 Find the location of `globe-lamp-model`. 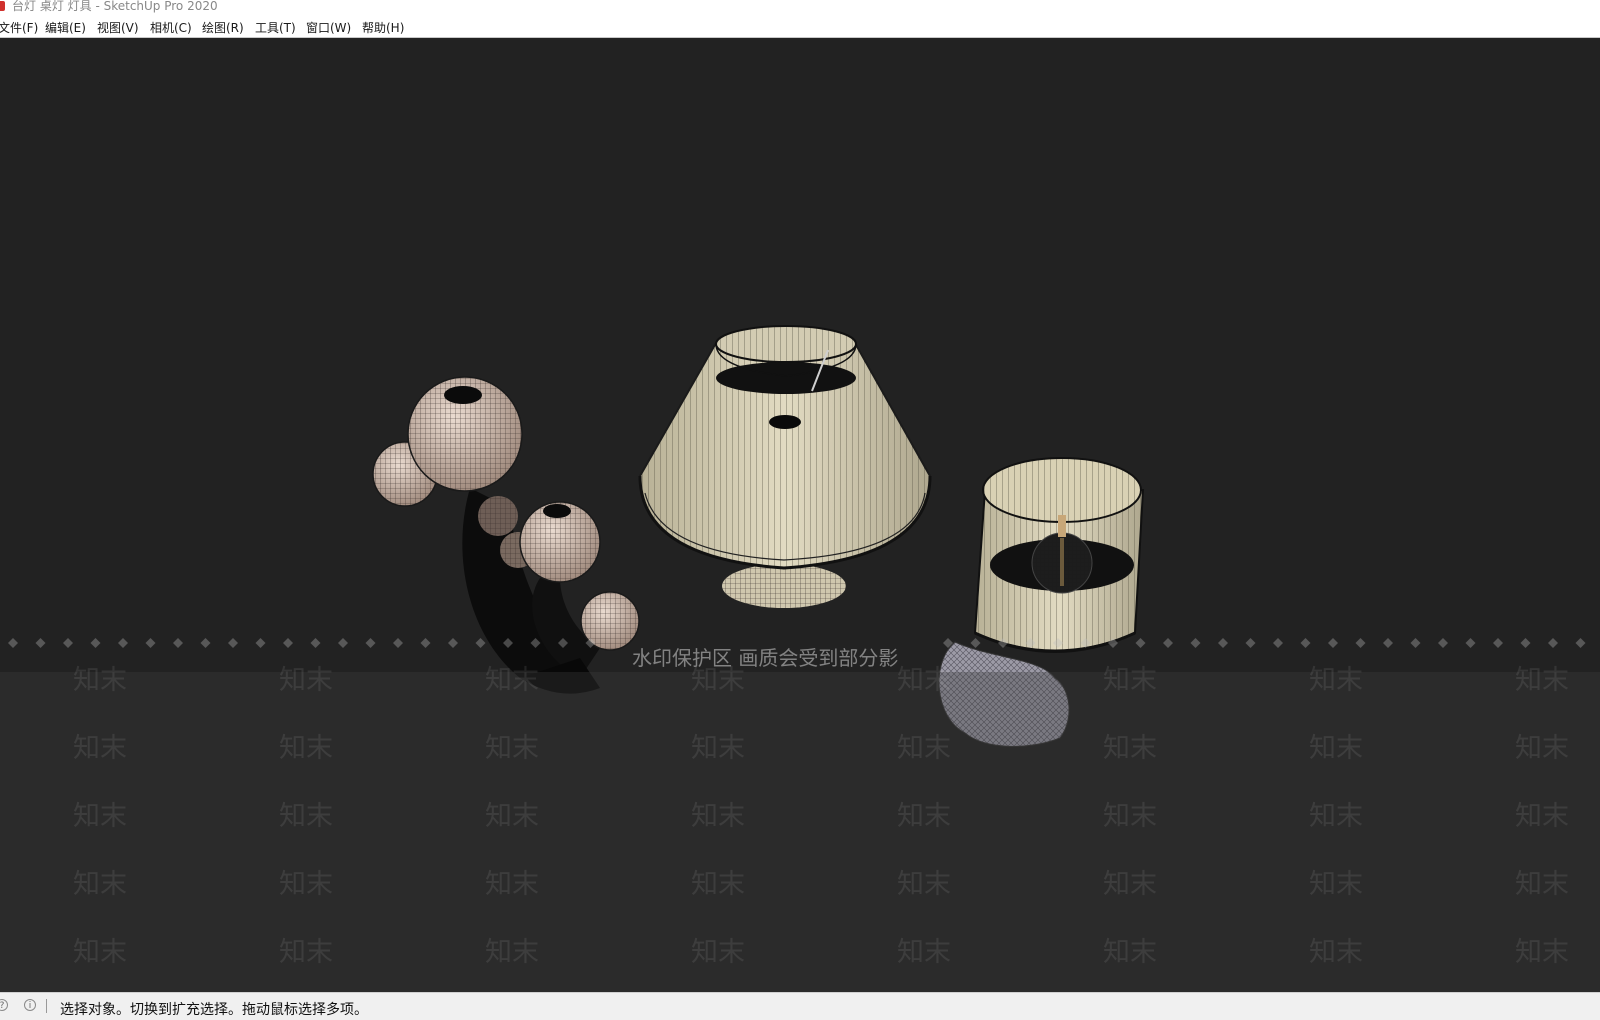

globe-lamp-model is located at coordinates (506, 535).